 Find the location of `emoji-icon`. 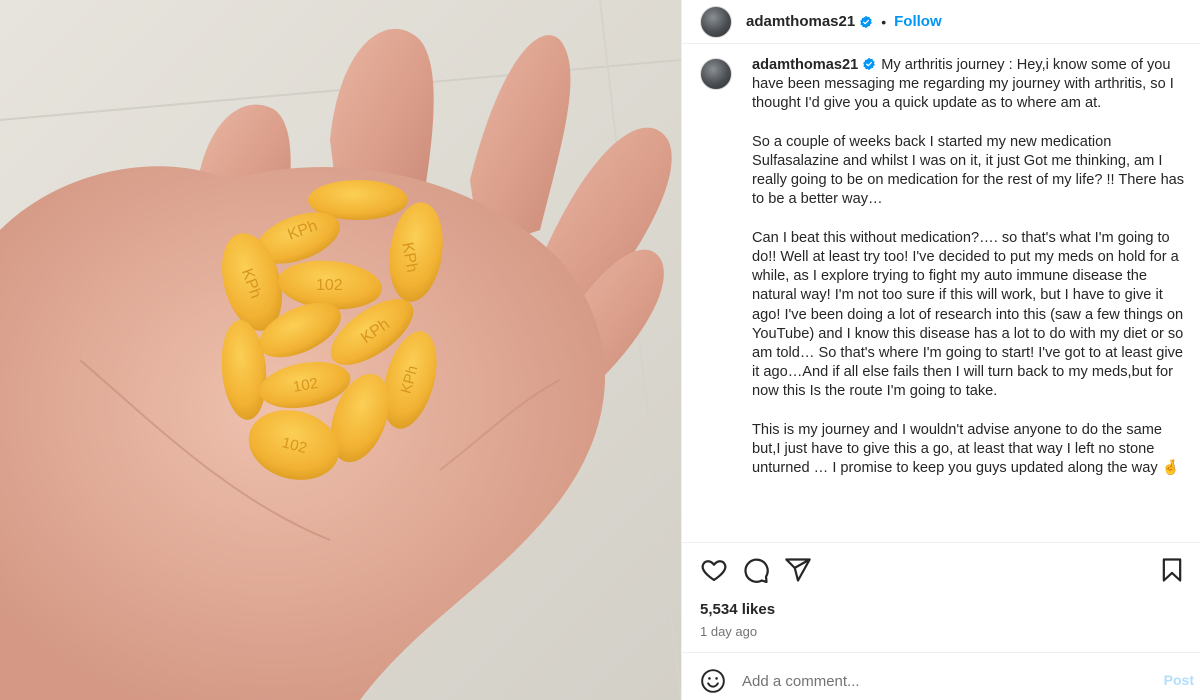

emoji-icon is located at coordinates (713, 681).